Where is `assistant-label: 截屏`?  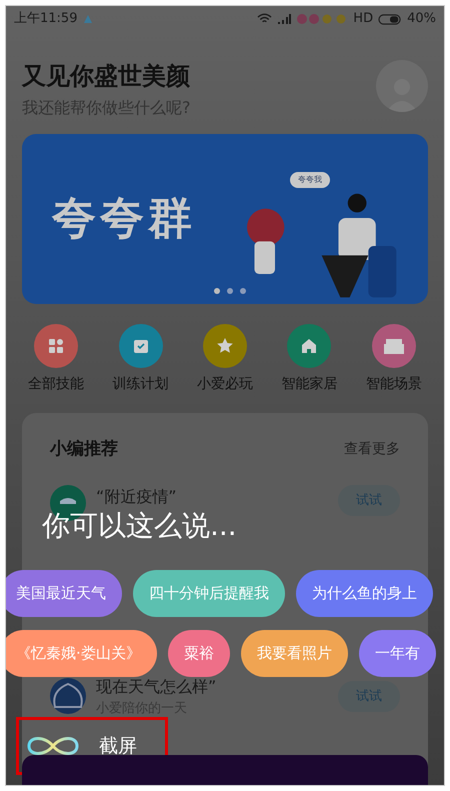
assistant-label: 截屏 is located at coordinates (118, 746).